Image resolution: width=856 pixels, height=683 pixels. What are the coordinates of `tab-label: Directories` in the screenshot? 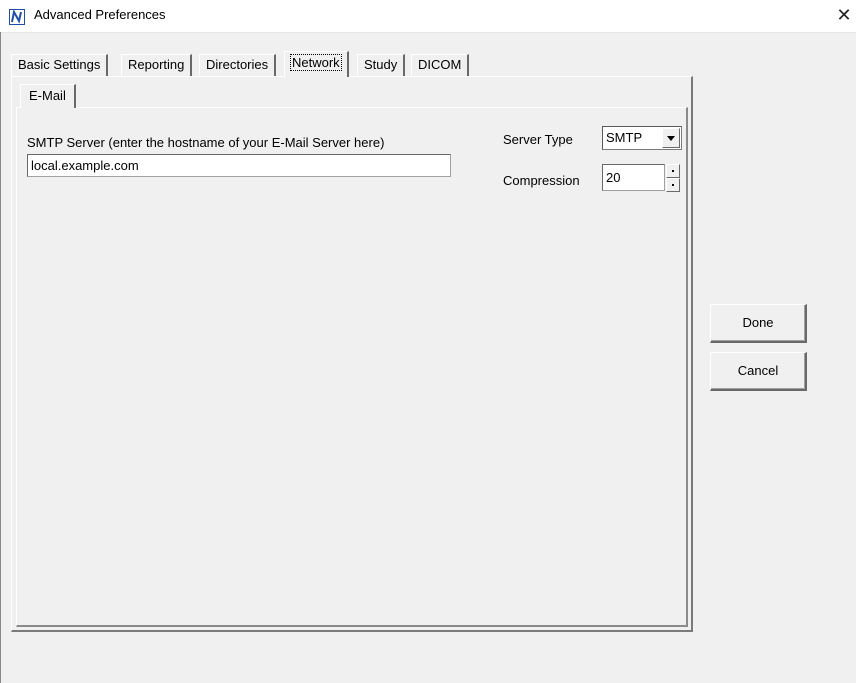 It's located at (237, 64).